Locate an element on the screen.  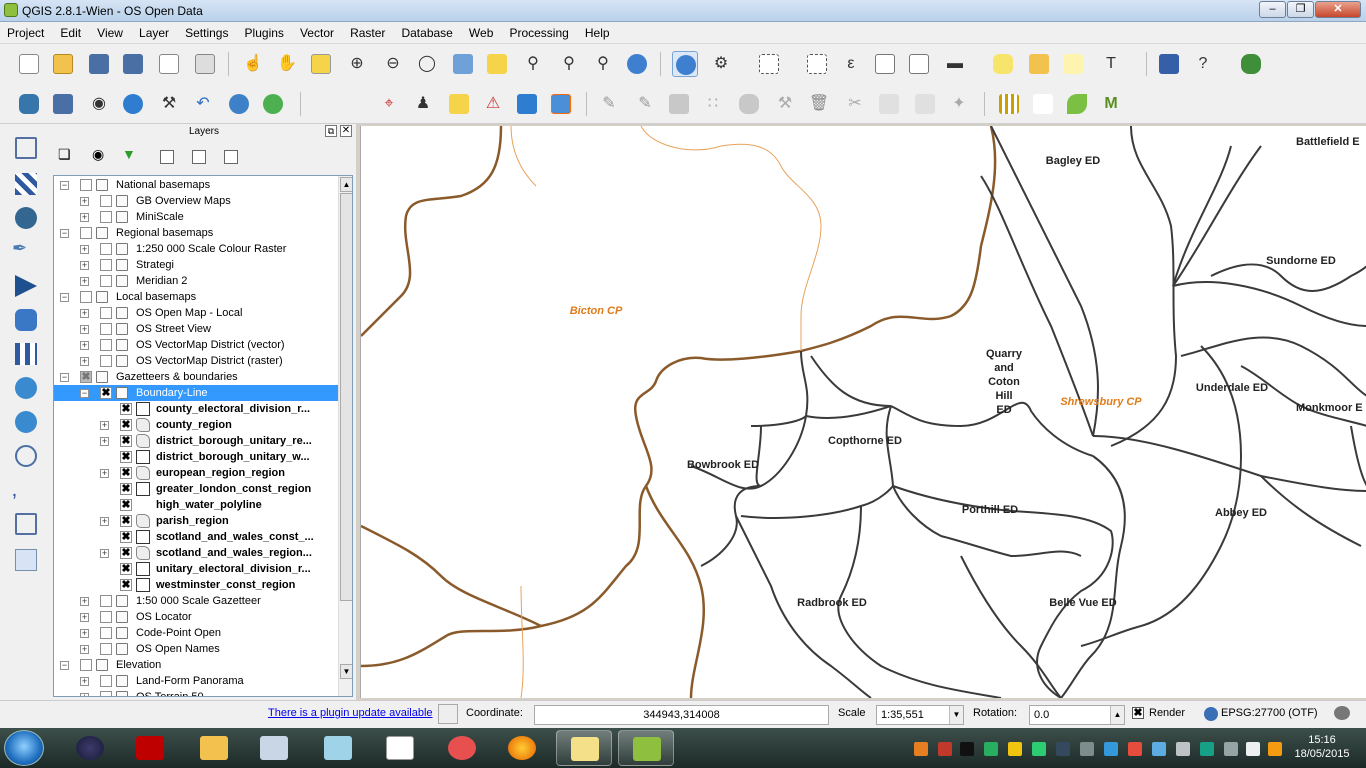
measure-button: ▬ is located at coordinates (955, 64).